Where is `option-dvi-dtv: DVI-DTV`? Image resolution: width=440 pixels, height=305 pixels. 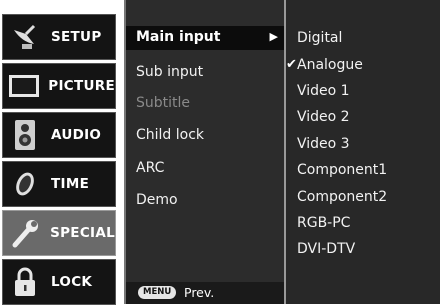 option-dvi-dtv: DVI-DTV is located at coordinates (326, 249).